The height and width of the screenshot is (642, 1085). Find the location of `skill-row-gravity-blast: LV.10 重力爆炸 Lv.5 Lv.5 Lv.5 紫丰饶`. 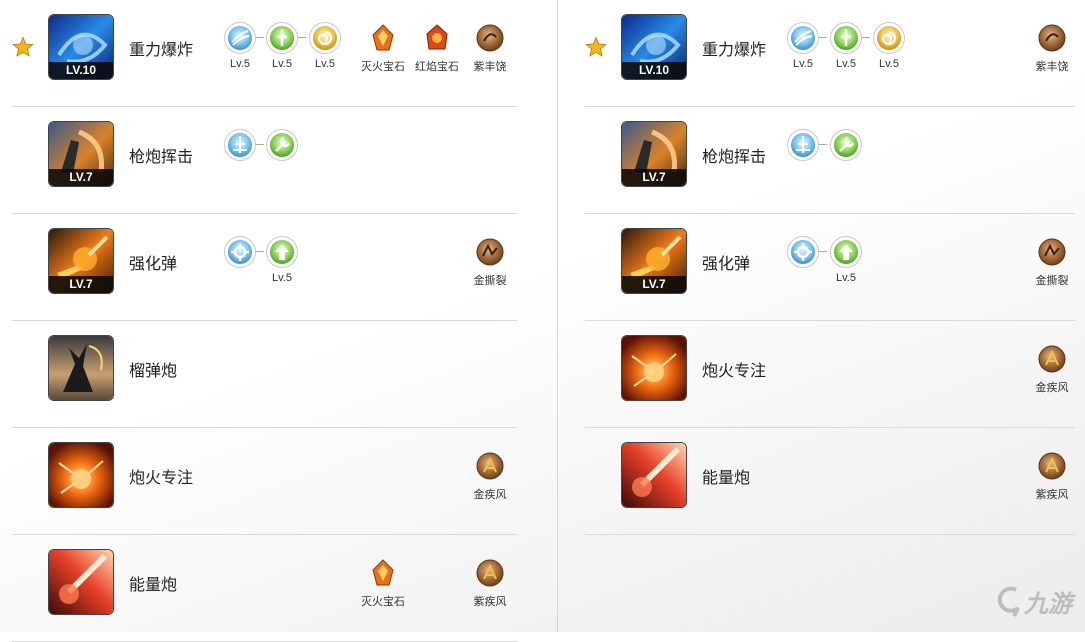

skill-row-gravity-blast: LV.10 重力爆炸 Lv.5 Lv.5 Lv.5 紫丰饶 is located at coordinates (830, 53).